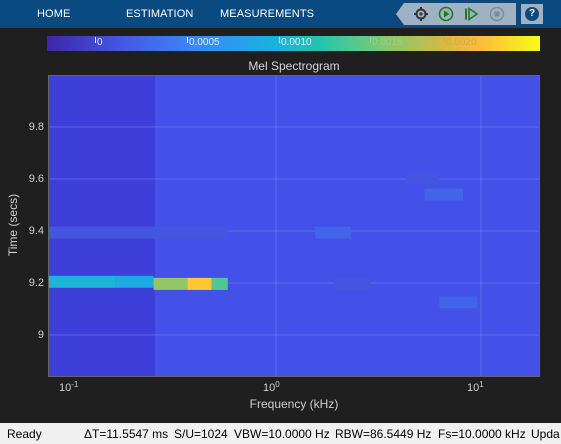 Image resolution: width=561 pixels, height=444 pixels. What do you see at coordinates (271, 387) in the screenshot?
I see `x-tick-label: 100` at bounding box center [271, 387].